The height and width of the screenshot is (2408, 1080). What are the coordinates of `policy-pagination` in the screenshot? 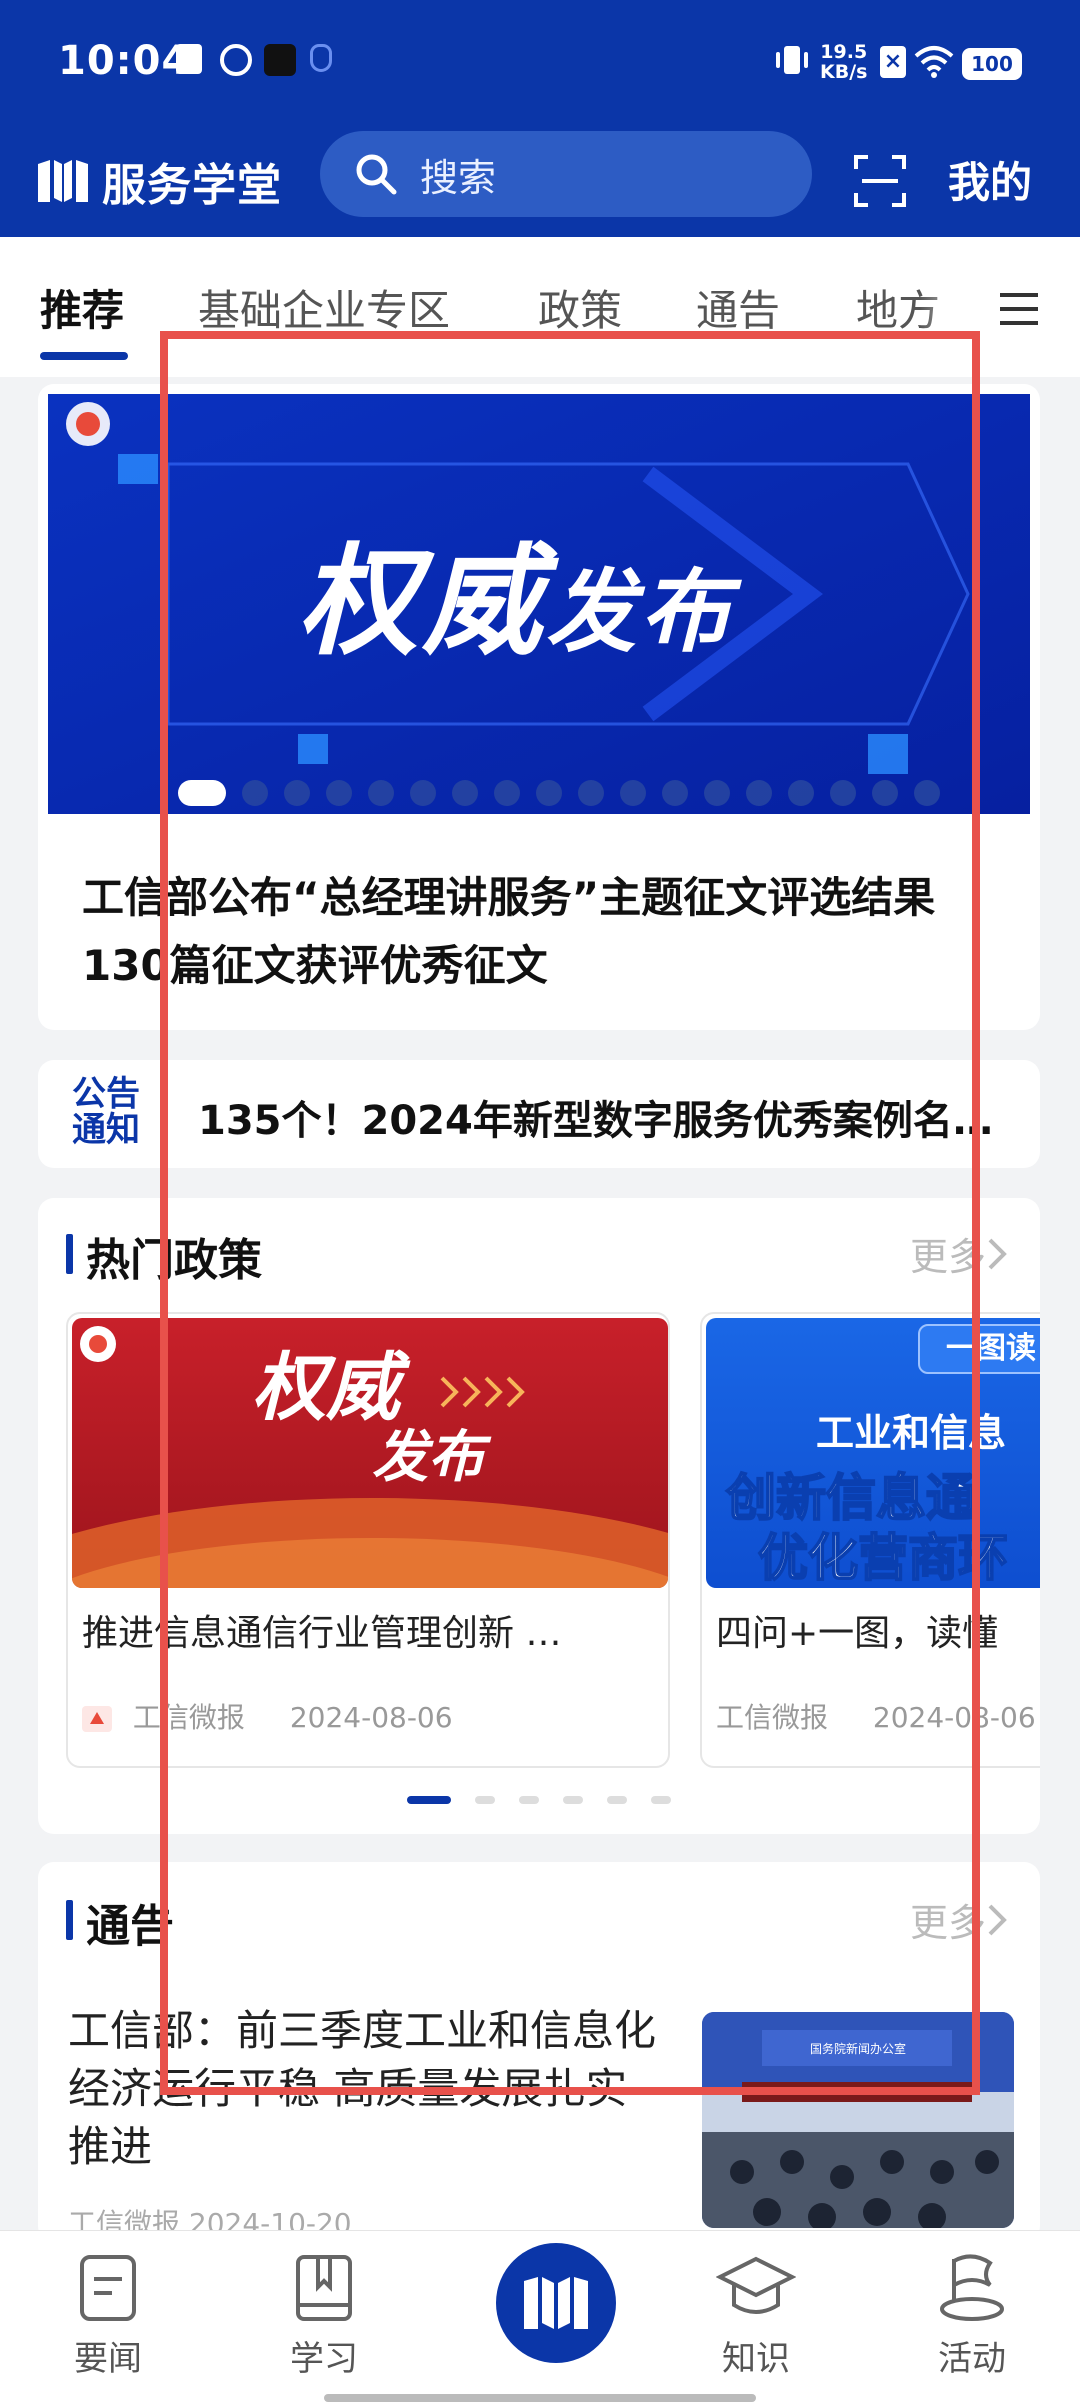 It's located at (539, 1800).